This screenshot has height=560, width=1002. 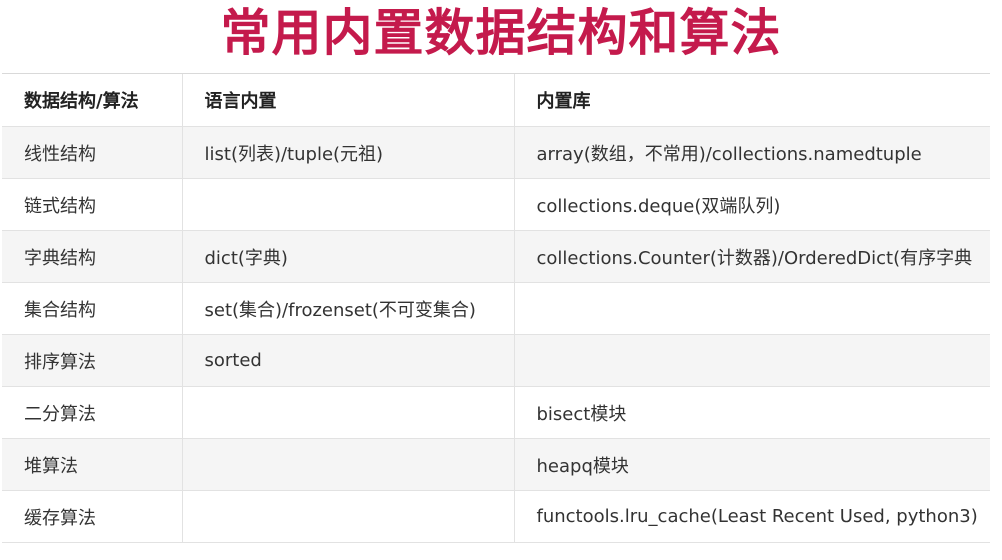 What do you see at coordinates (752, 100) in the screenshot?
I see `header-cell-library: 内置库` at bounding box center [752, 100].